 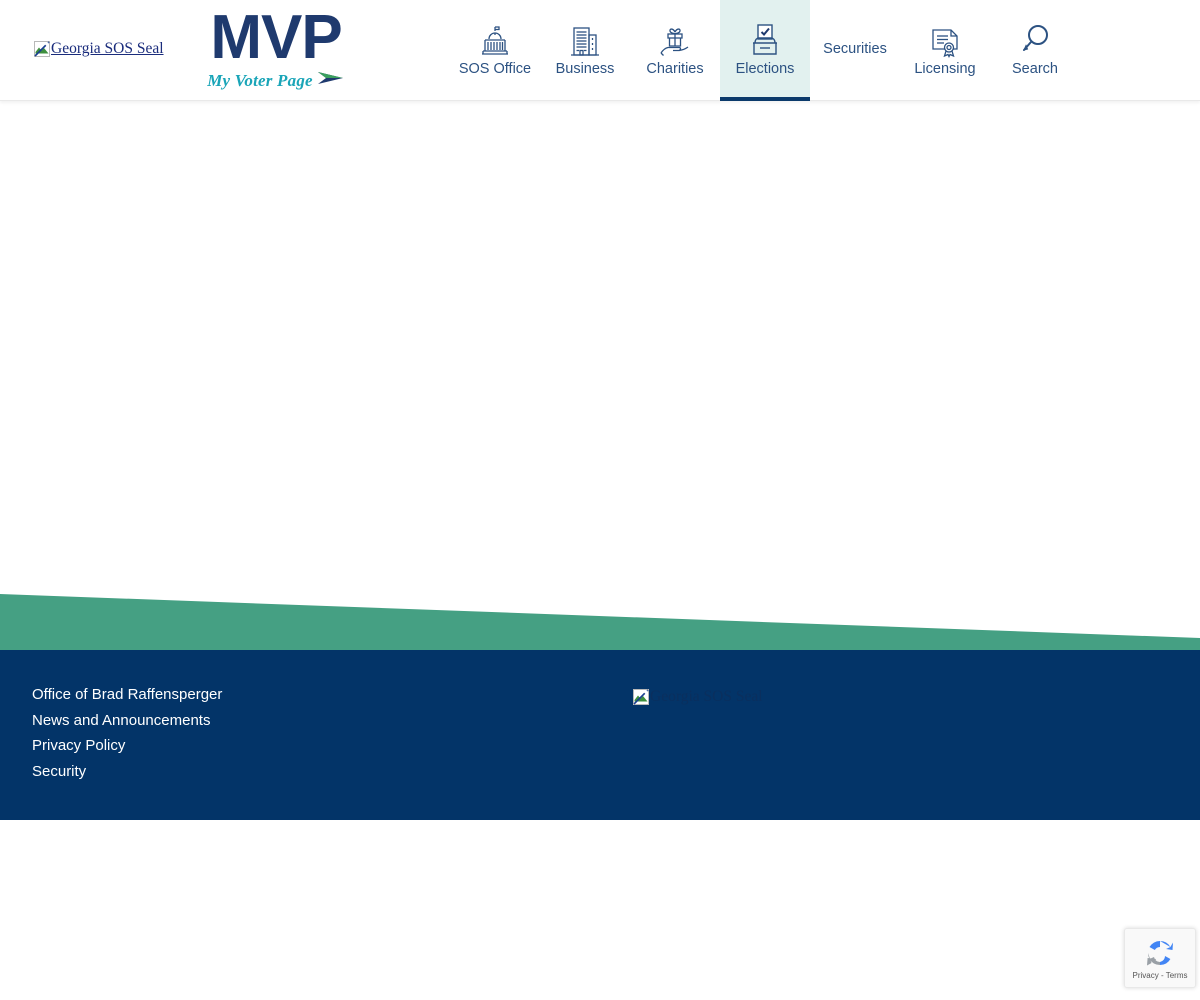 I want to click on search-icon, so click(x=1035, y=40).